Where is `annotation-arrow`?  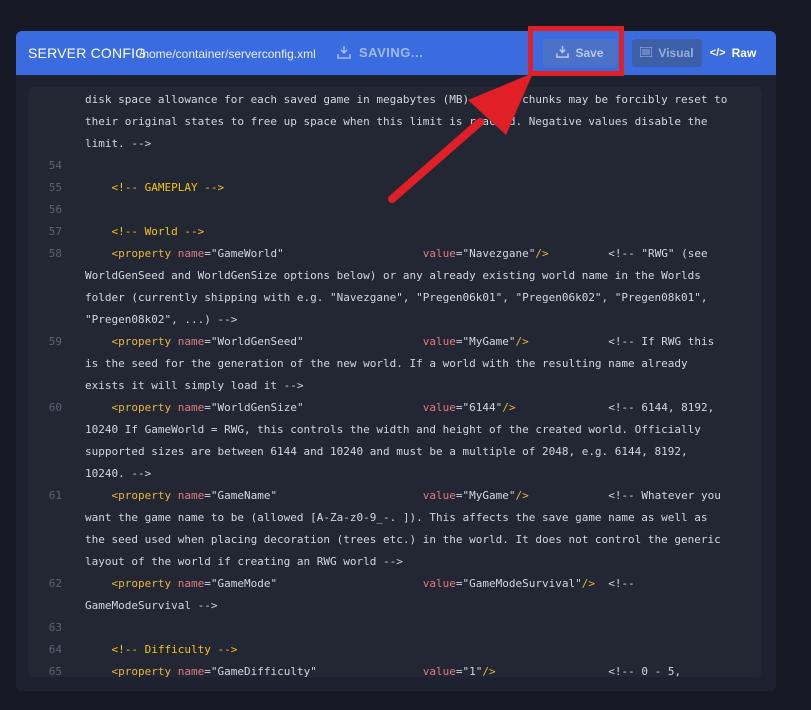 annotation-arrow is located at coordinates (460, 138).